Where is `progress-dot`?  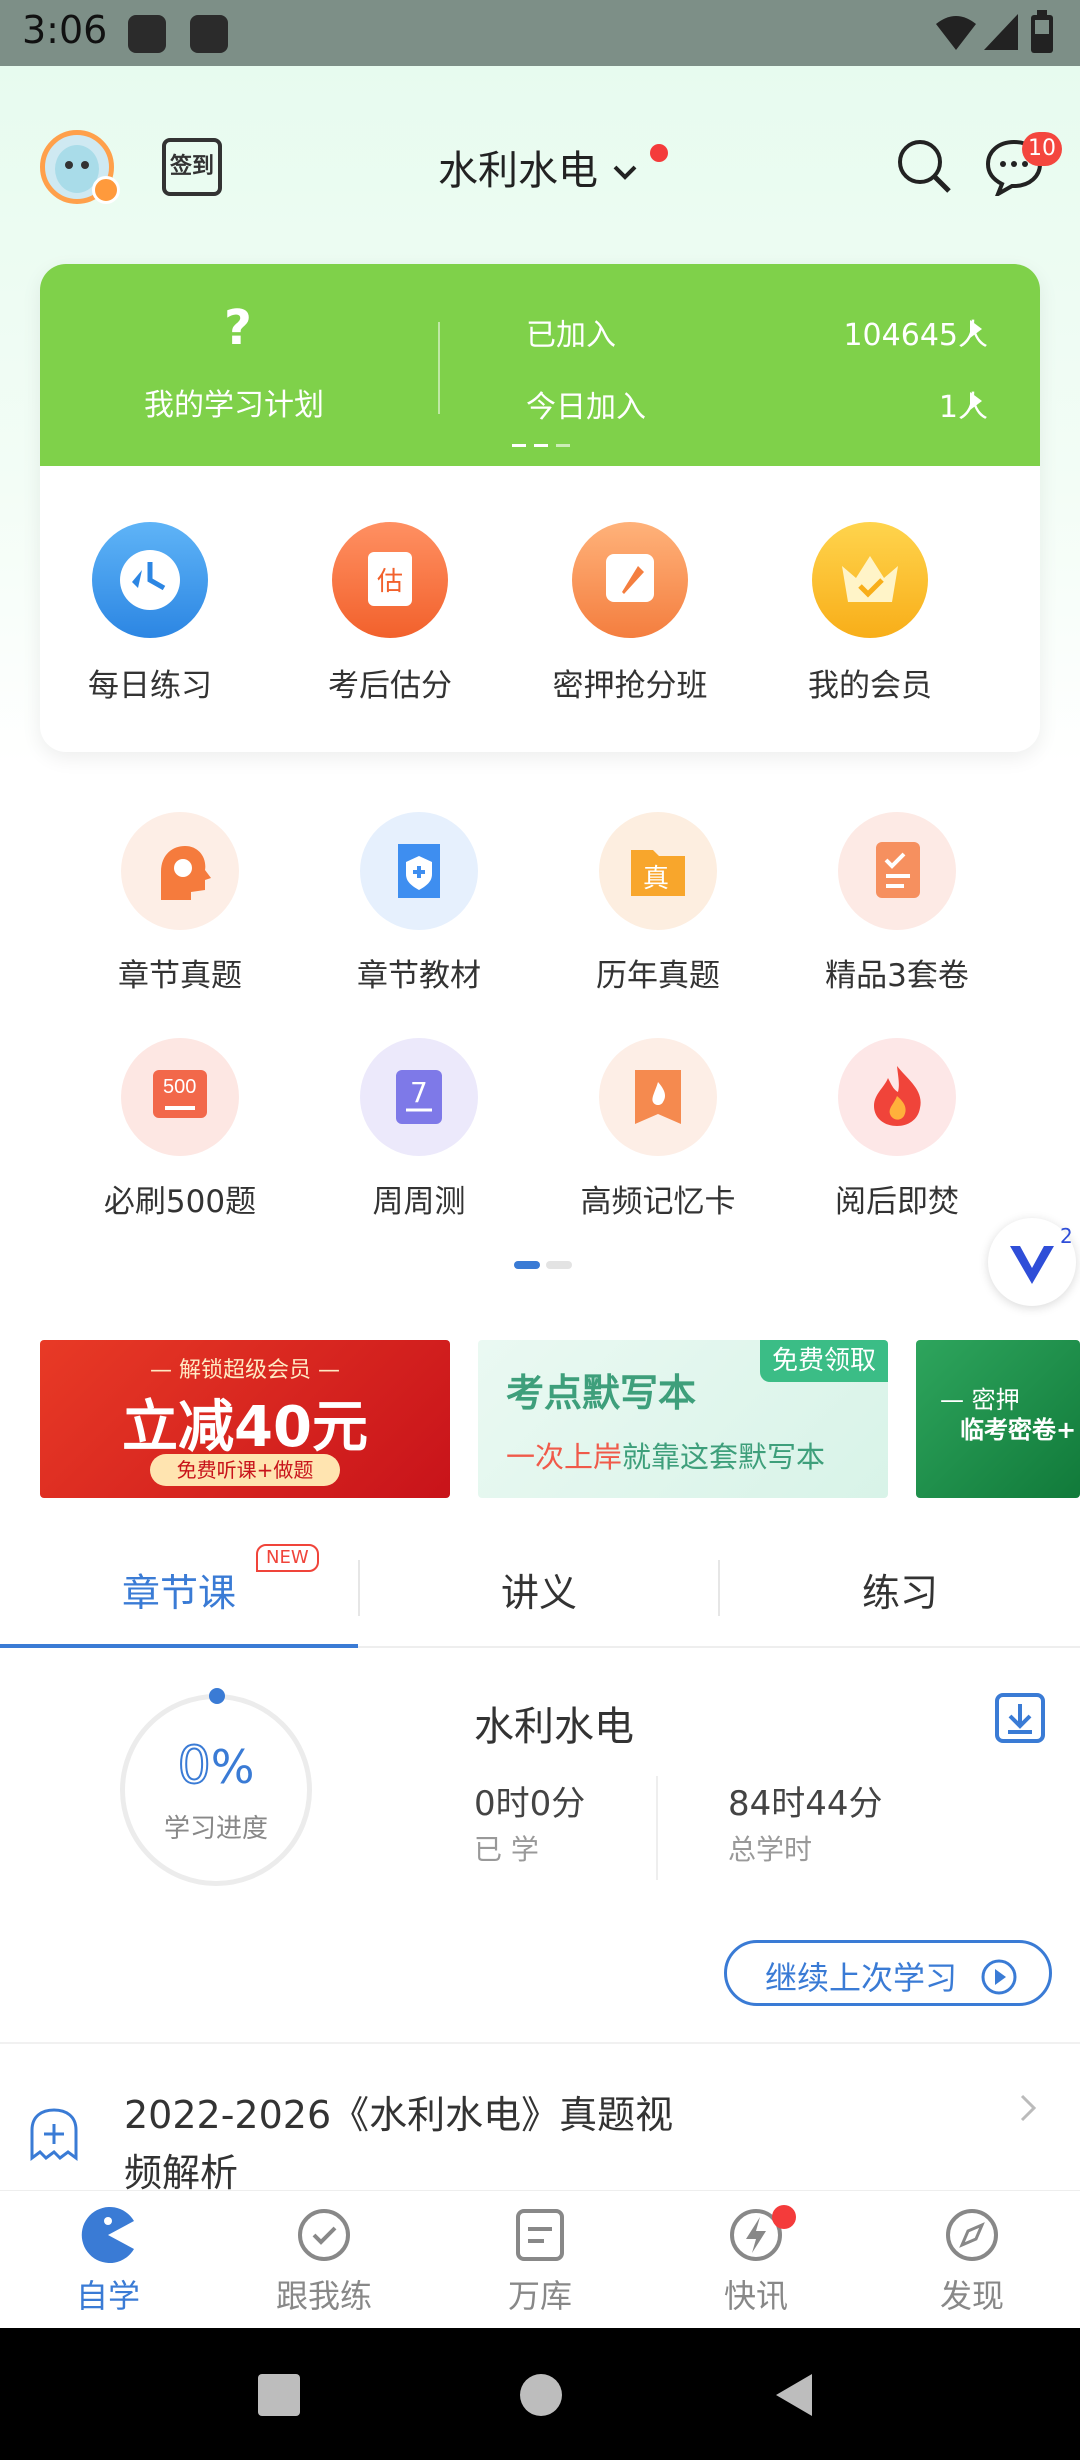 progress-dot is located at coordinates (217, 1696).